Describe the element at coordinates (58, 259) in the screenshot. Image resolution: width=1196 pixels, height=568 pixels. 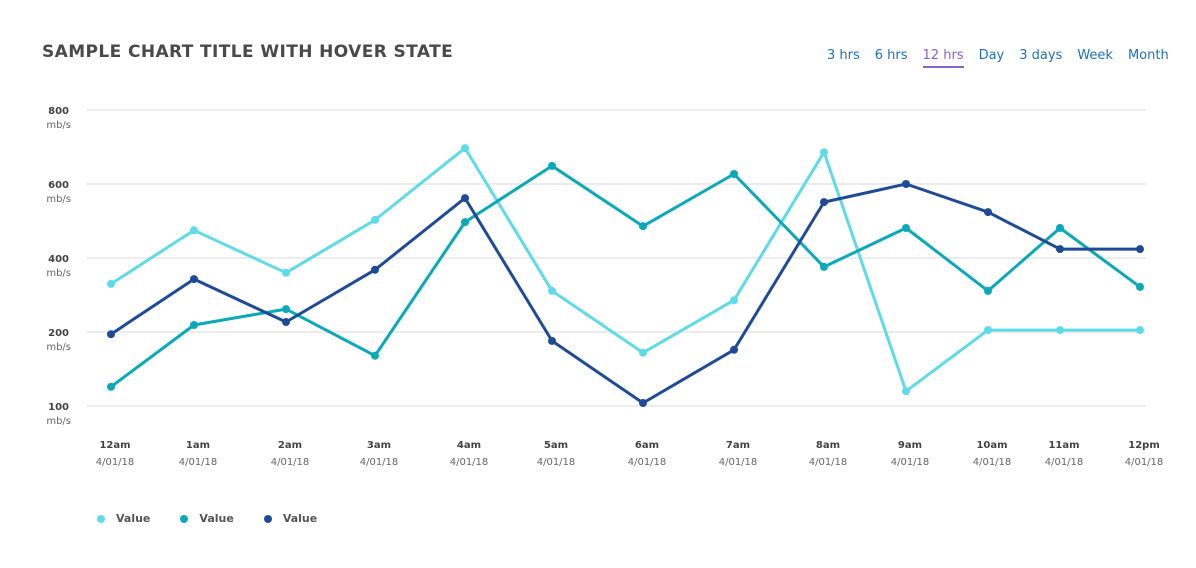
I see `y-tick-label: 400` at that location.